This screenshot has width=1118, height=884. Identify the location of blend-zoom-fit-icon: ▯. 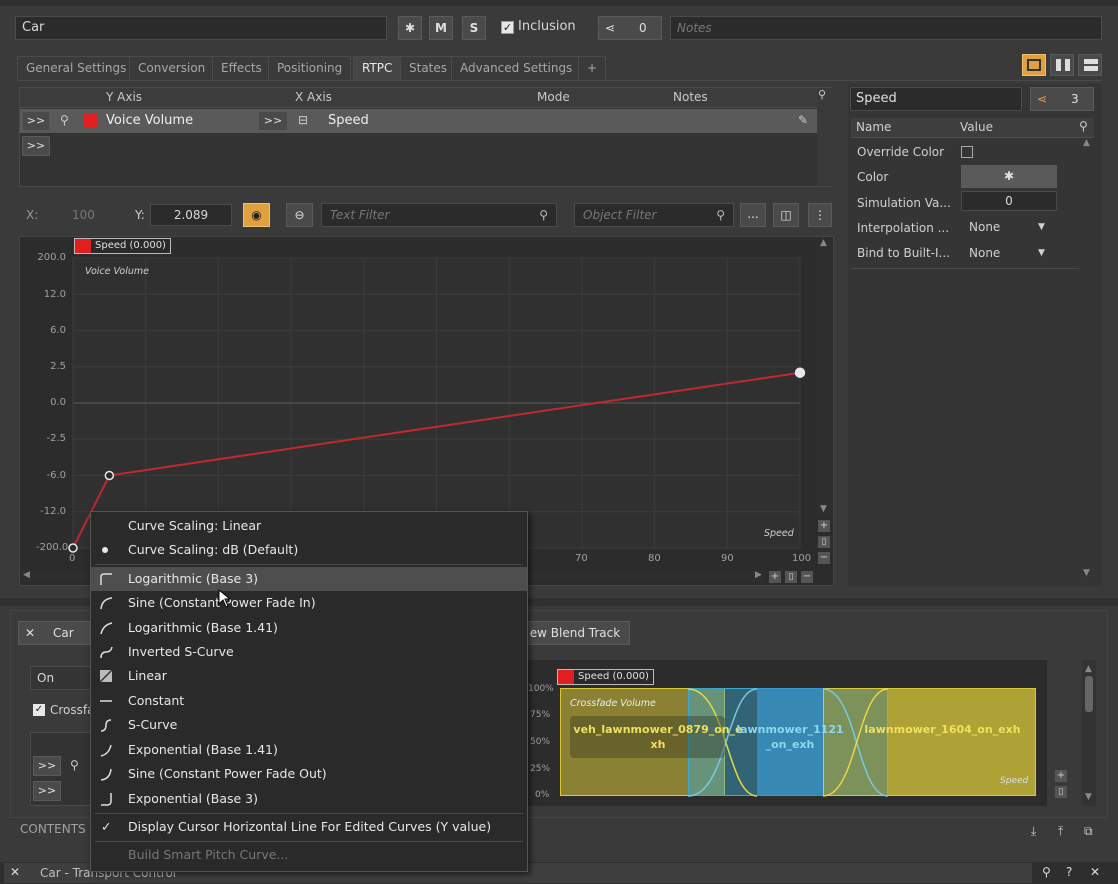
(1061, 792).